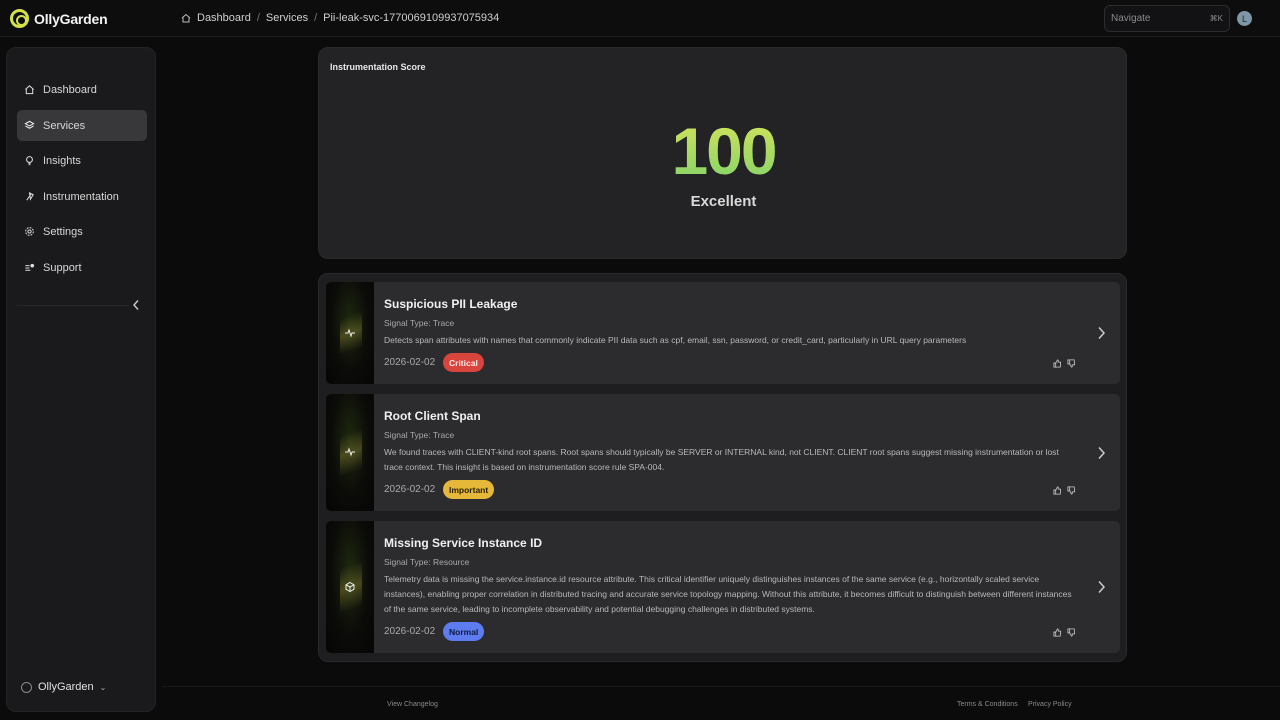 The image size is (1280, 720). I want to click on severity-badge: Normal, so click(464, 631).